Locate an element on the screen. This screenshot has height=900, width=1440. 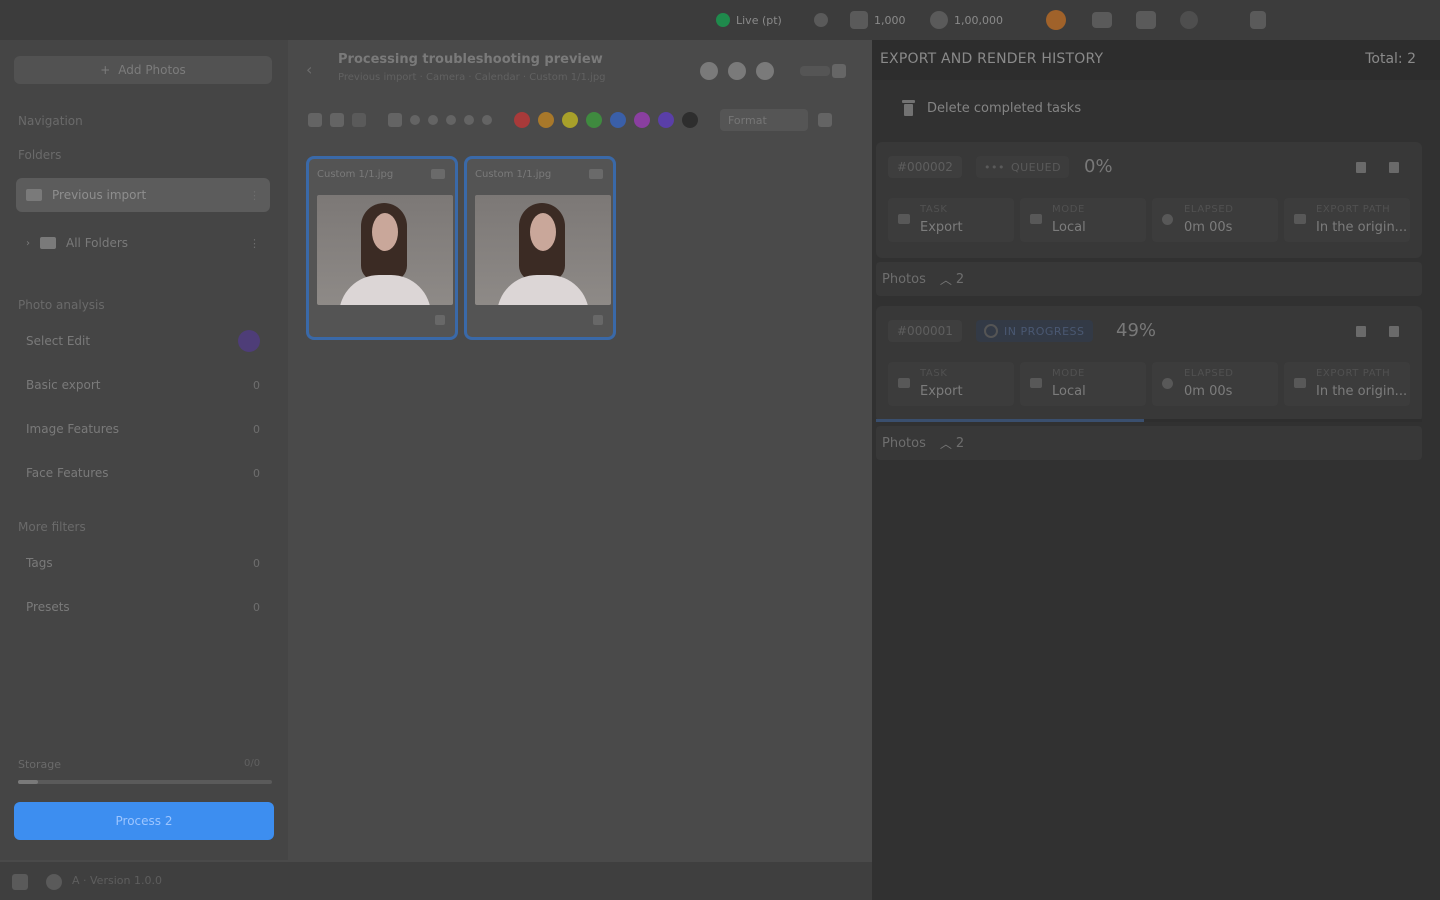
storage-stat: 1,00,000 is located at coordinates (966, 20).